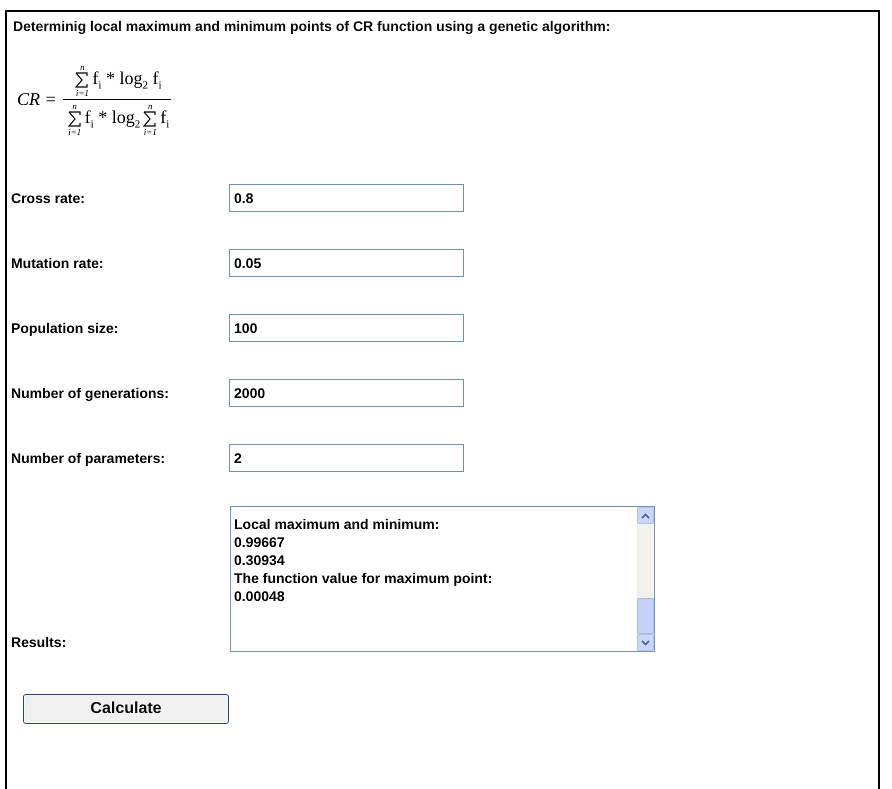  I want to click on input-field: 2000, so click(346, 392).